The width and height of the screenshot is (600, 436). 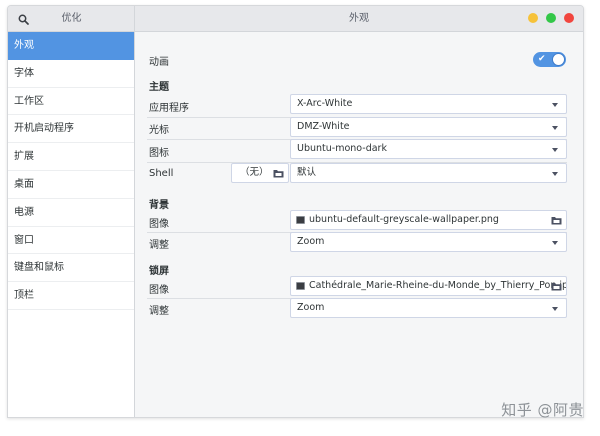 I want to click on lock-screen-adjustment-label: 调整, so click(x=159, y=311).